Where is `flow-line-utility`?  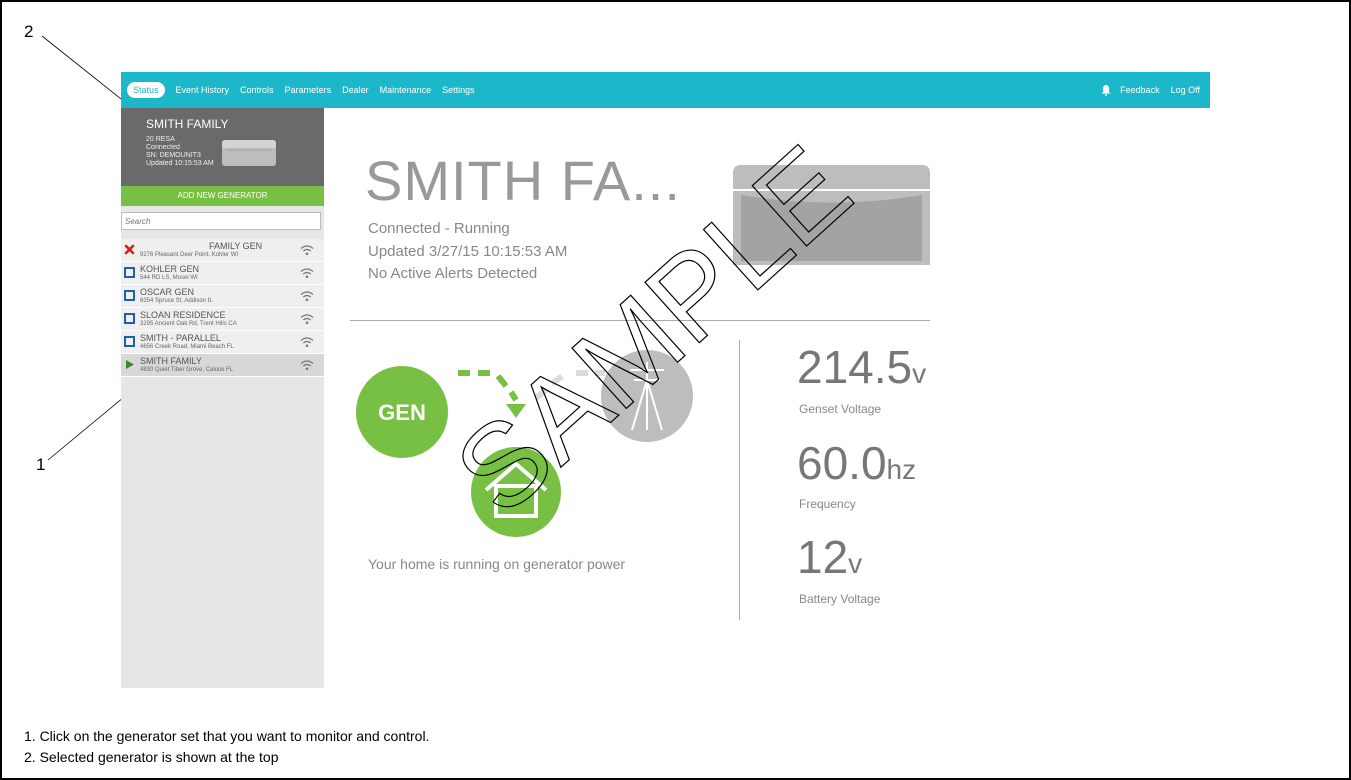
flow-line-utility is located at coordinates (569, 385).